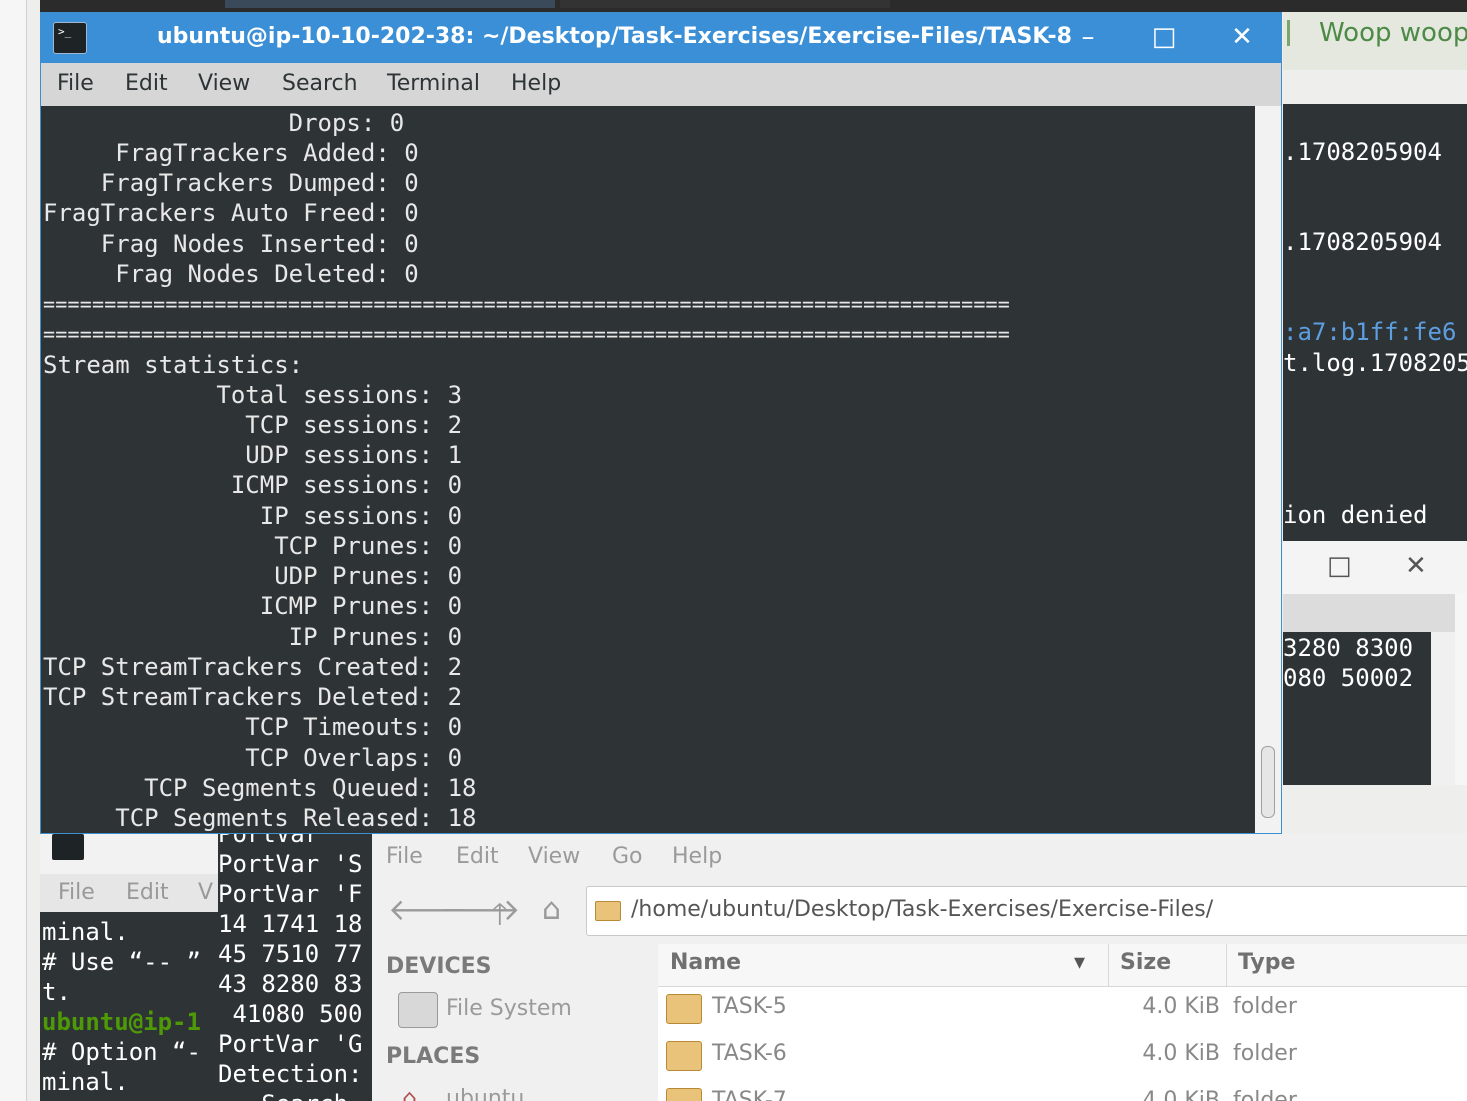 Image resolution: width=1467 pixels, height=1101 pixels. Describe the element at coordinates (129, 854) in the screenshot. I see `terminal-titlebar` at that location.